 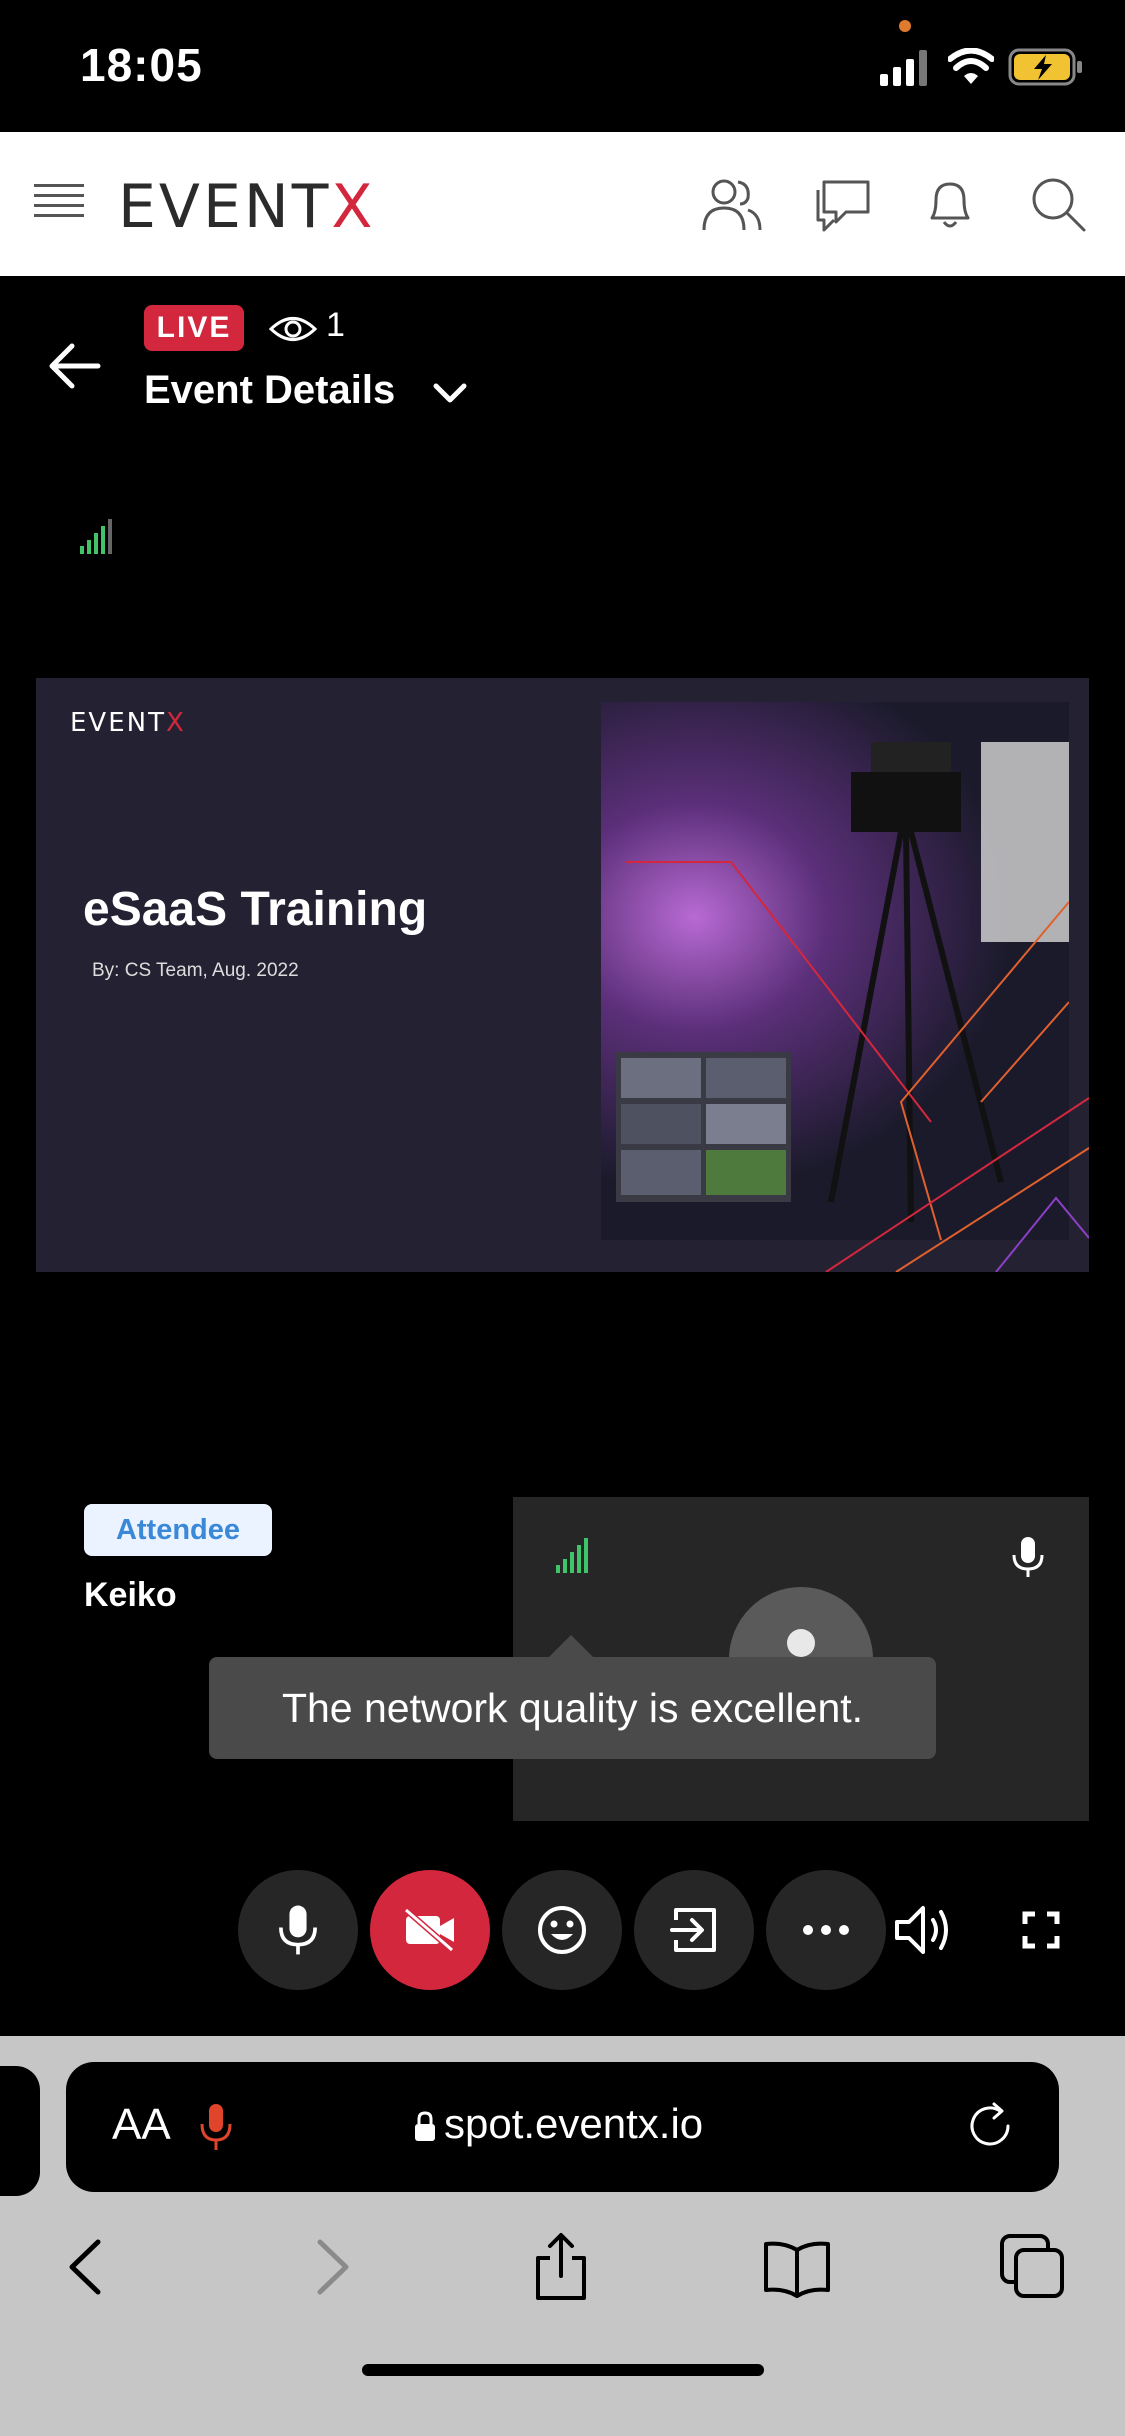 I want to click on attendee-badge: Attendee, so click(x=178, y=1530).